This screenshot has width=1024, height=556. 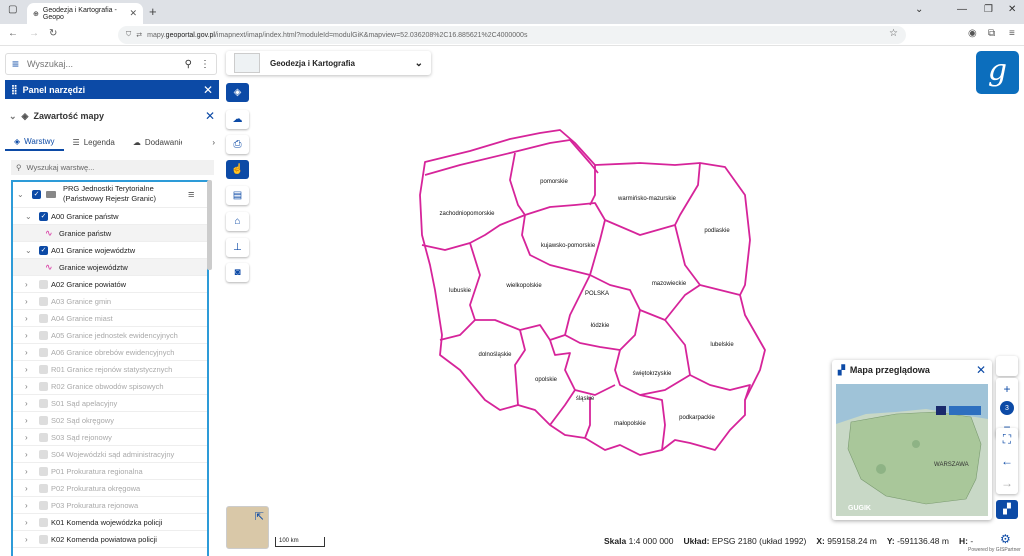 I want to click on layer-item: › R01 Granice rejonów statystycznych, so click(x=110, y=369).